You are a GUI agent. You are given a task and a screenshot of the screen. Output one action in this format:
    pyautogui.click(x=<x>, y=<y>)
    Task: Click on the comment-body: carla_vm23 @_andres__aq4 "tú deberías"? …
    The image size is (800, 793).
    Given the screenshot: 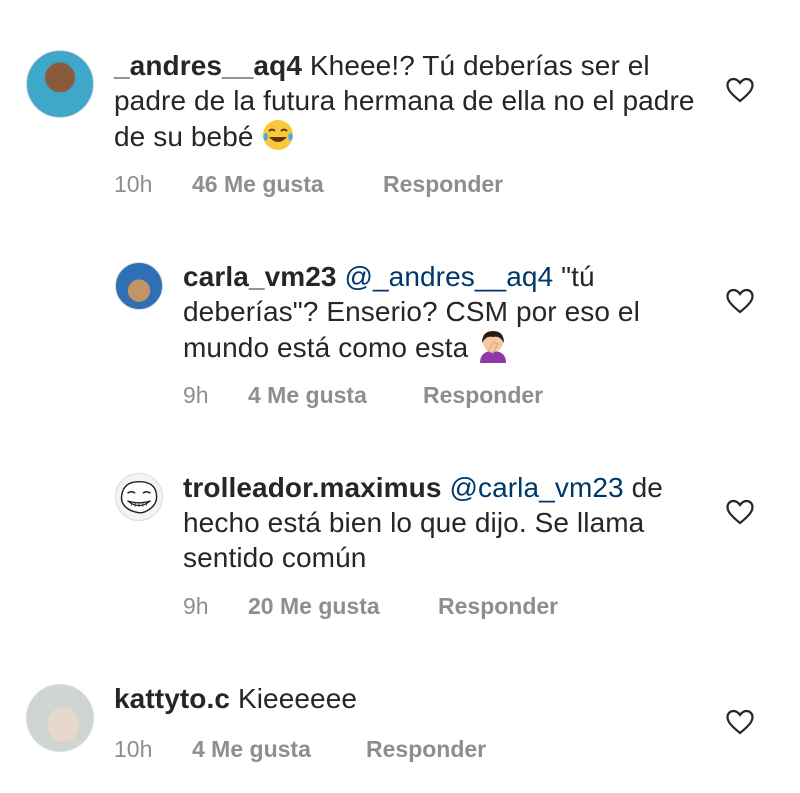 What is the action you would take?
    pyautogui.click(x=443, y=312)
    